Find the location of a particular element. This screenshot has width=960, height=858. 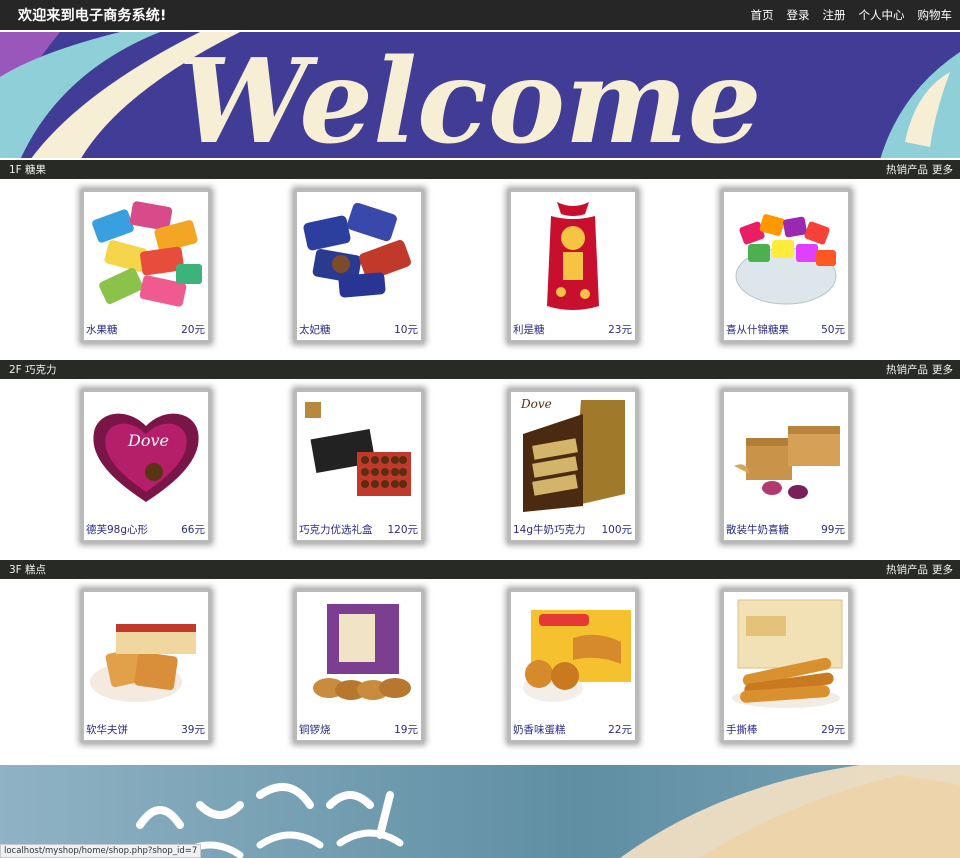

fruit-candy-image is located at coordinates (146, 256).